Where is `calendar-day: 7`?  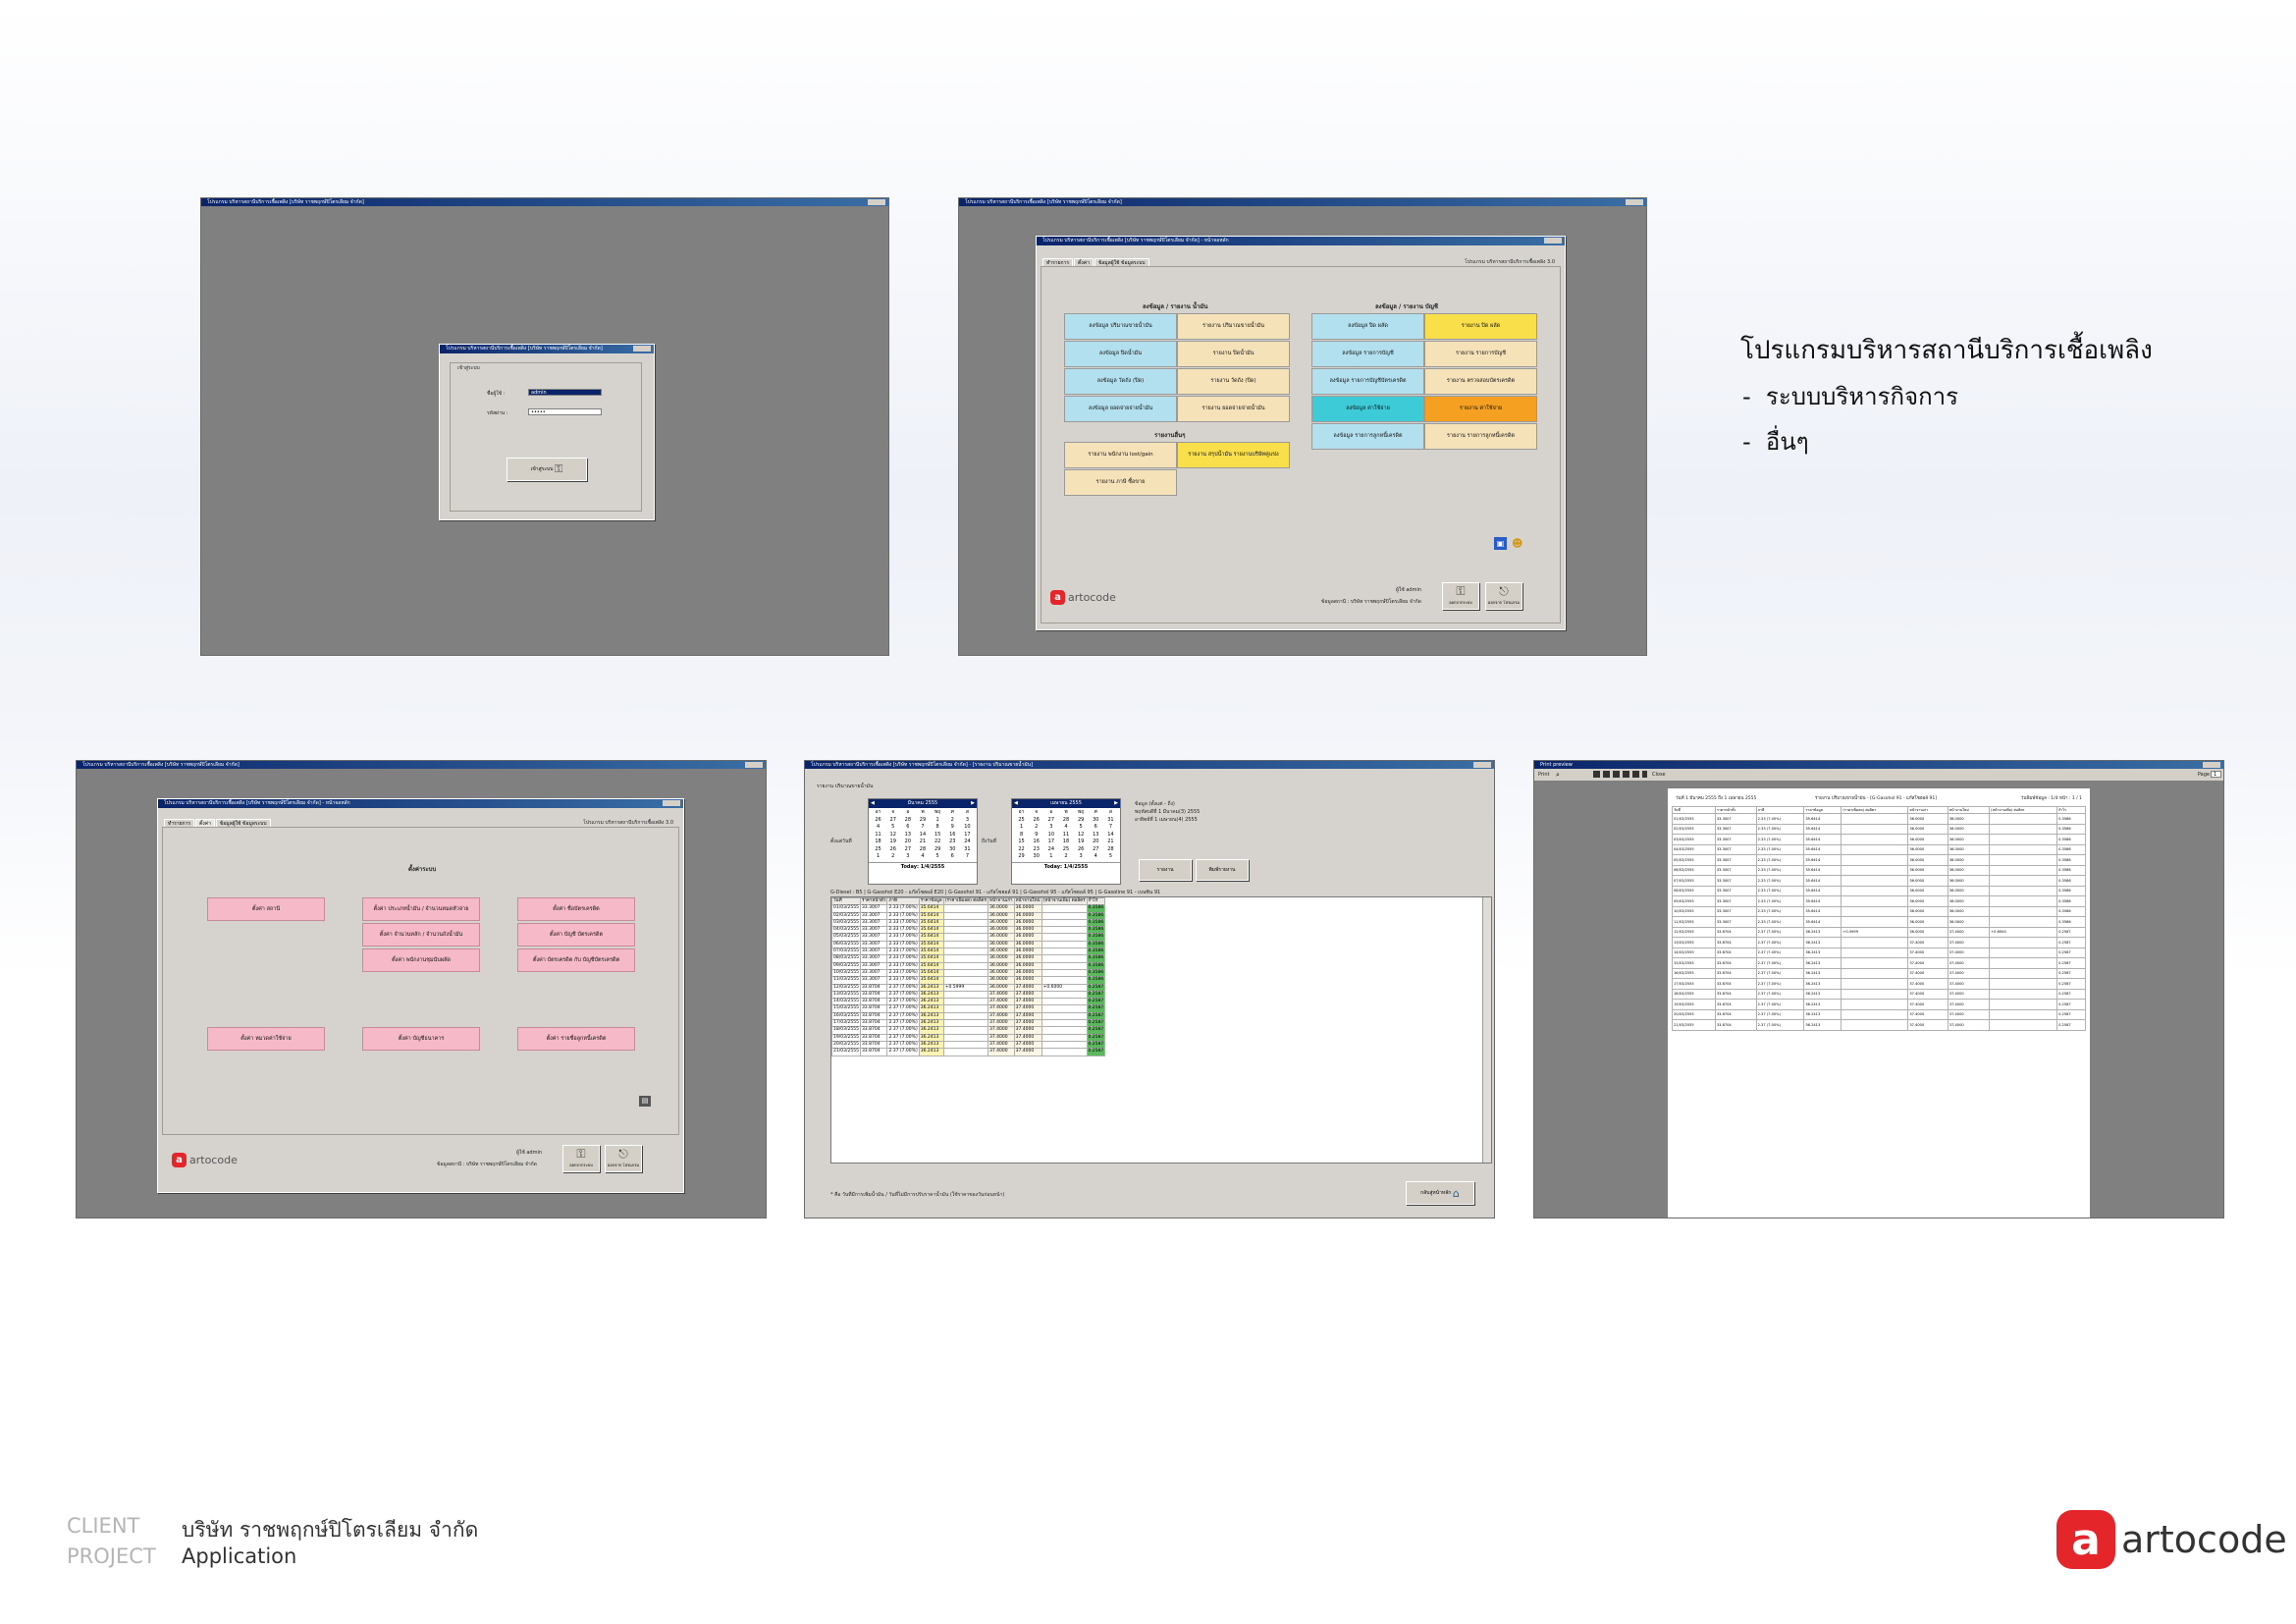 calendar-day: 7 is located at coordinates (1110, 828).